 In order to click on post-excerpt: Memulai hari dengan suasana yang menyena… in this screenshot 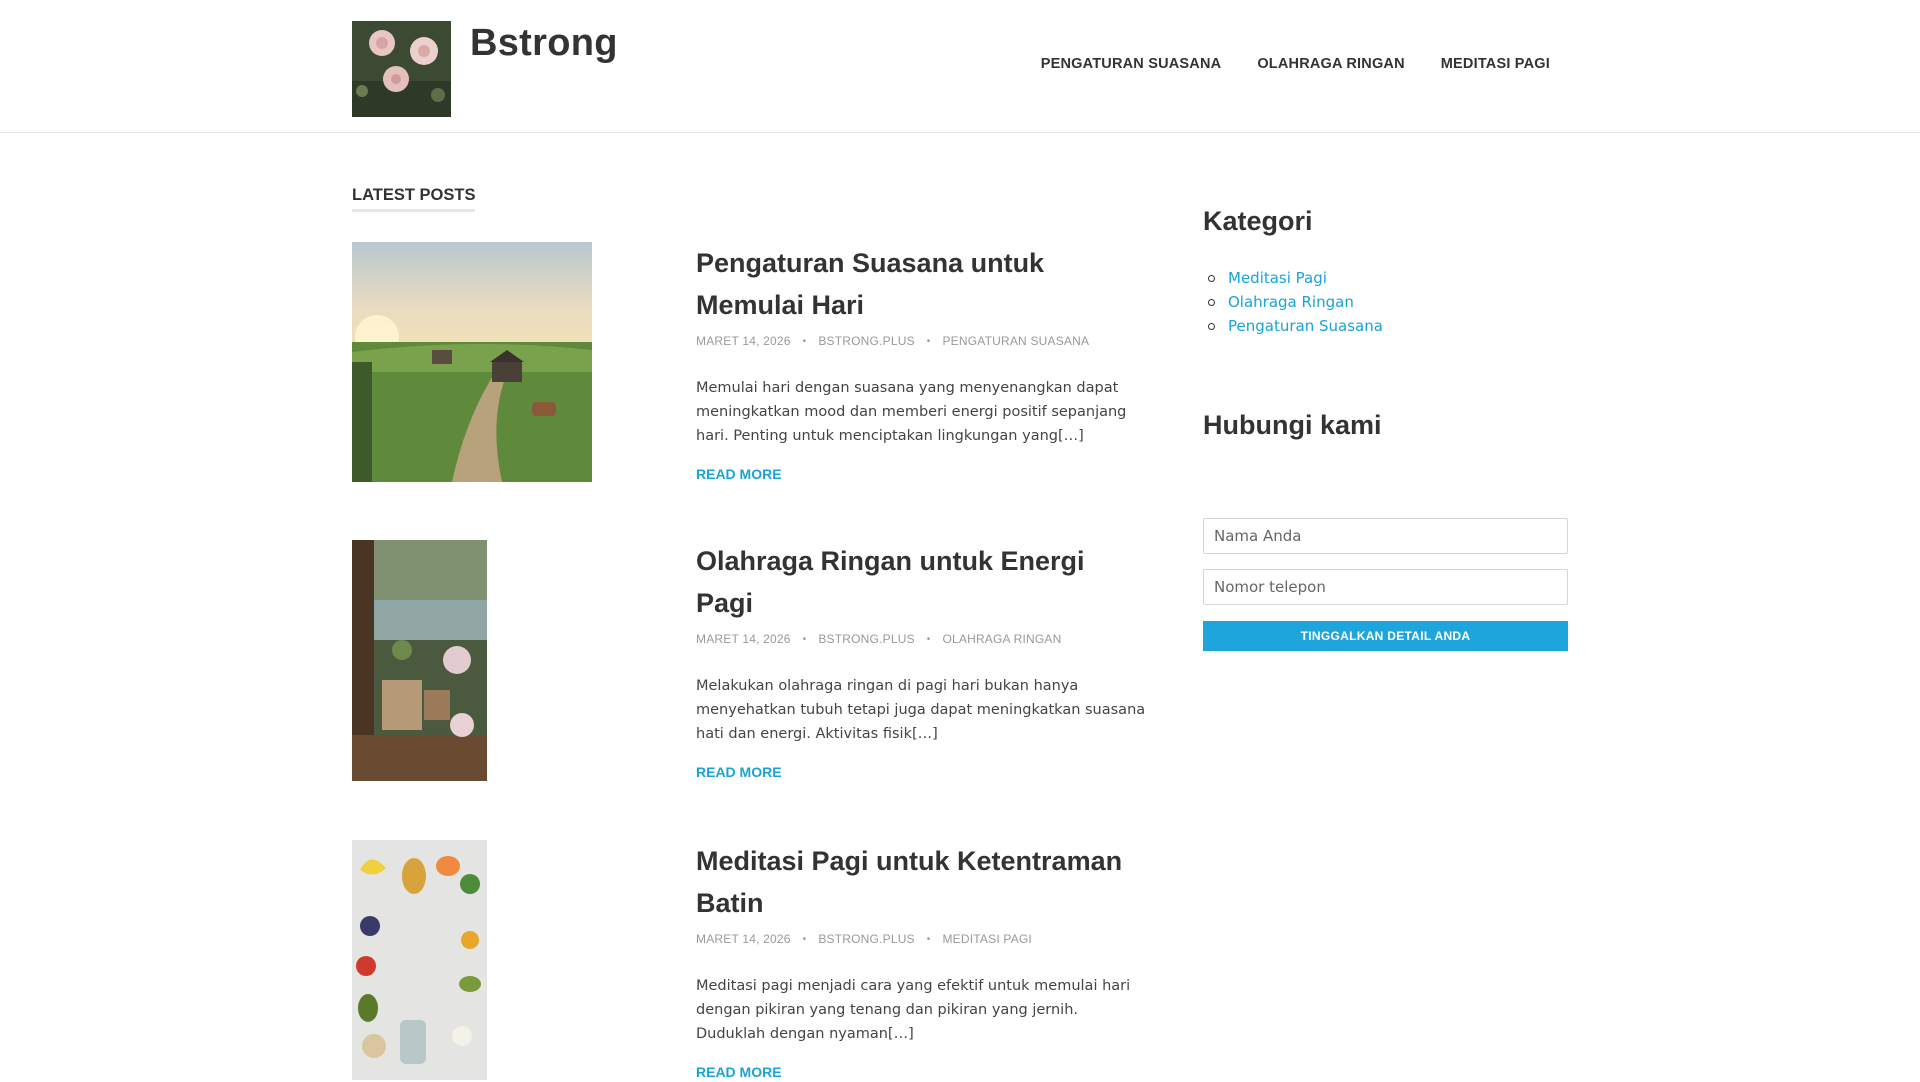, I will do `click(911, 412)`.